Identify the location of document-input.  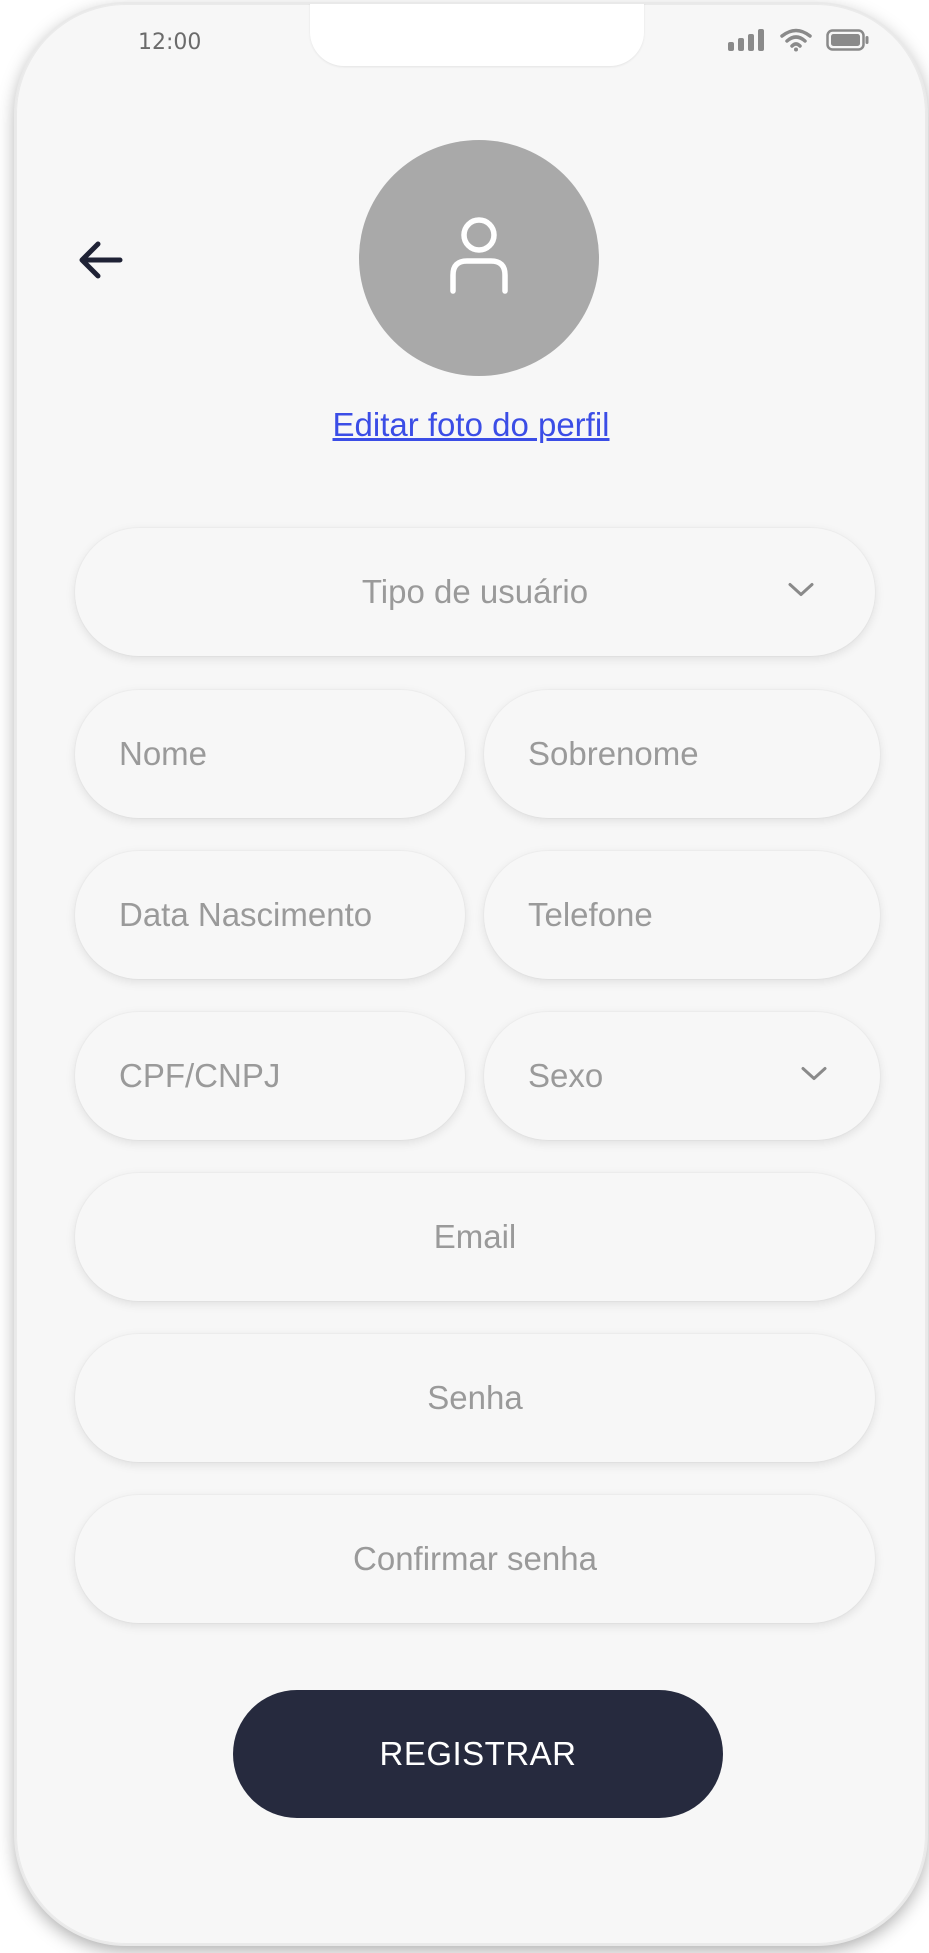
(270, 1076).